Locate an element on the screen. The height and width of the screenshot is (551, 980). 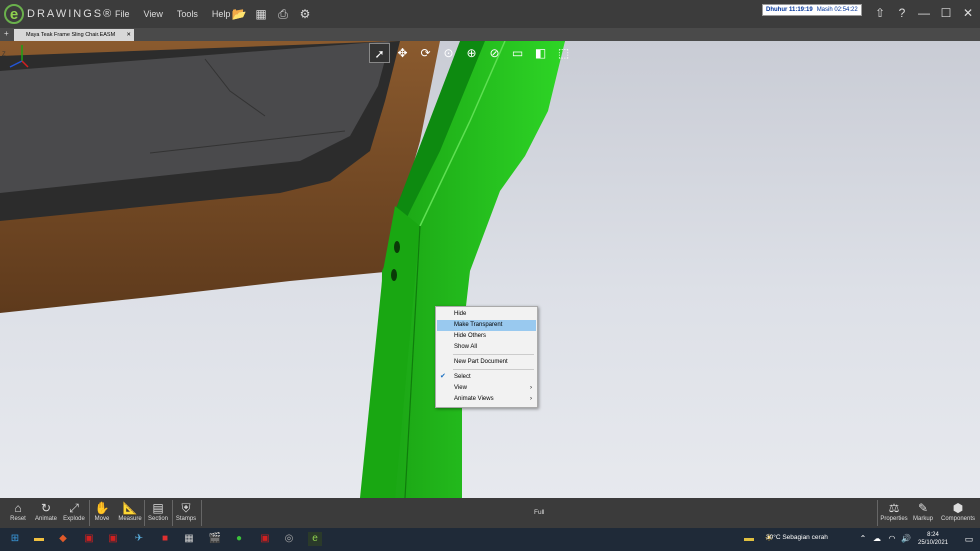
new-tab-button: + is located at coordinates (6, 33).